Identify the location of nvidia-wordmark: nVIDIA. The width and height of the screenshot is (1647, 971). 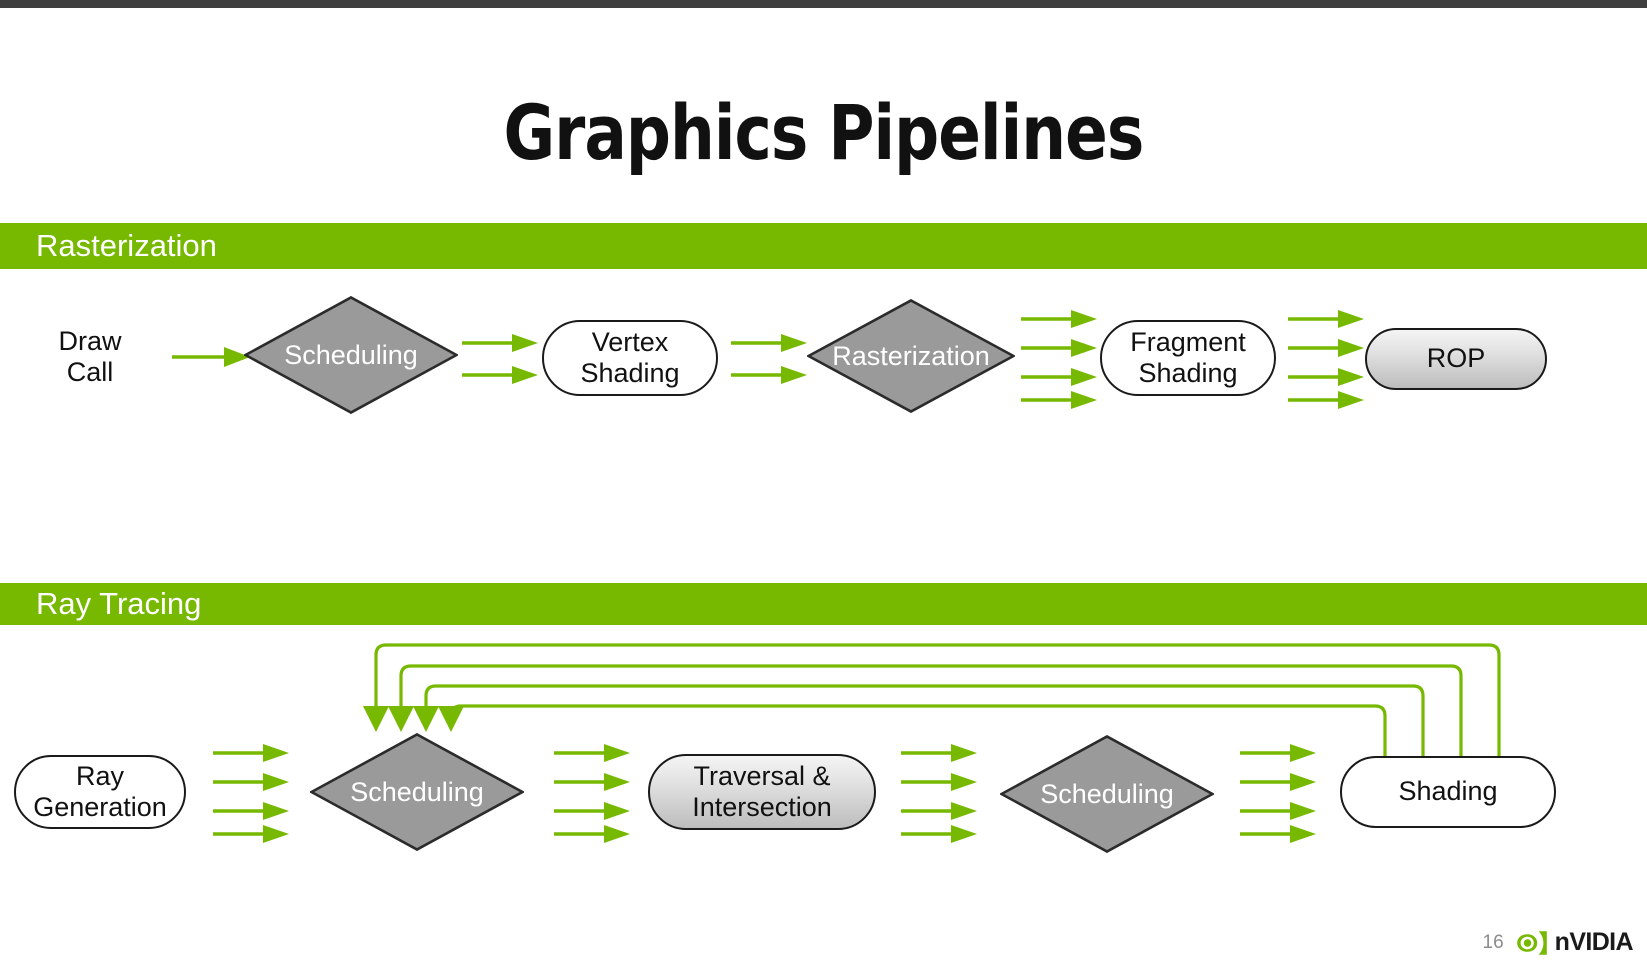
(1594, 942).